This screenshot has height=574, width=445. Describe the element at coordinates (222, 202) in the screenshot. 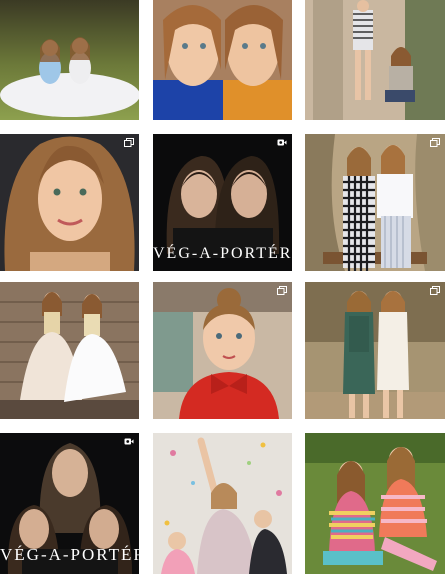

I see `post-tile-5: VÉG-A-PORTÉR` at that location.